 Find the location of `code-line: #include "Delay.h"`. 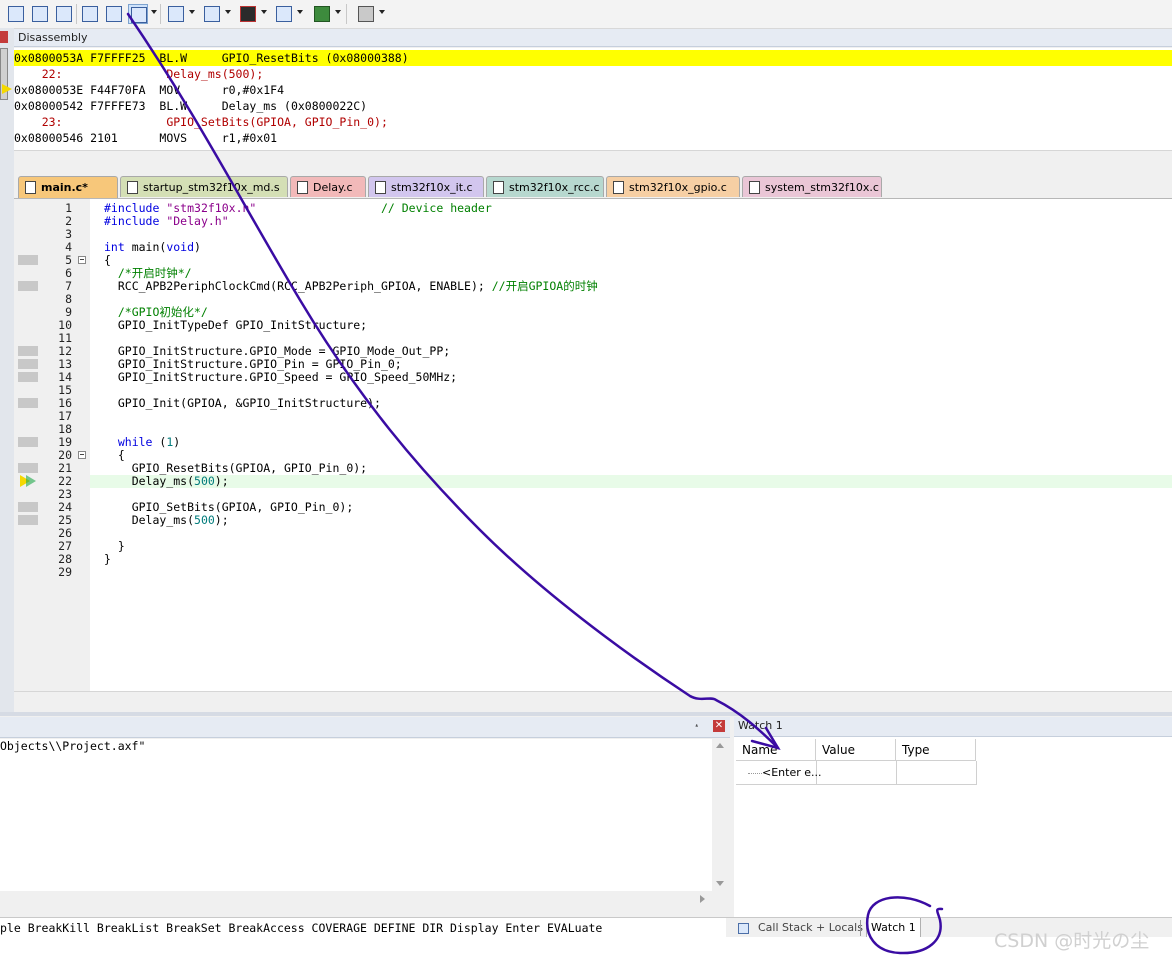

code-line: #include "Delay.h" is located at coordinates (631, 221).